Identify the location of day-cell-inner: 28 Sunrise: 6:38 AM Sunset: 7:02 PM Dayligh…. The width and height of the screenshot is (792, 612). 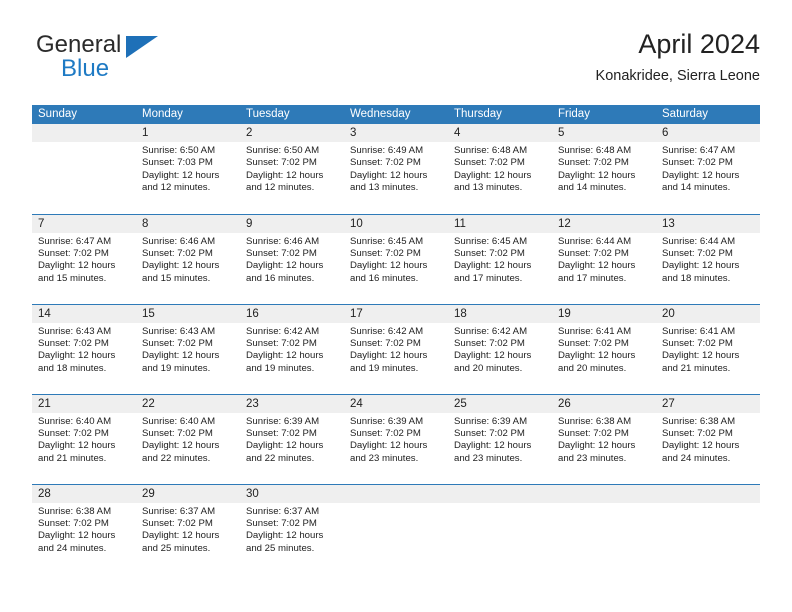
(84, 529).